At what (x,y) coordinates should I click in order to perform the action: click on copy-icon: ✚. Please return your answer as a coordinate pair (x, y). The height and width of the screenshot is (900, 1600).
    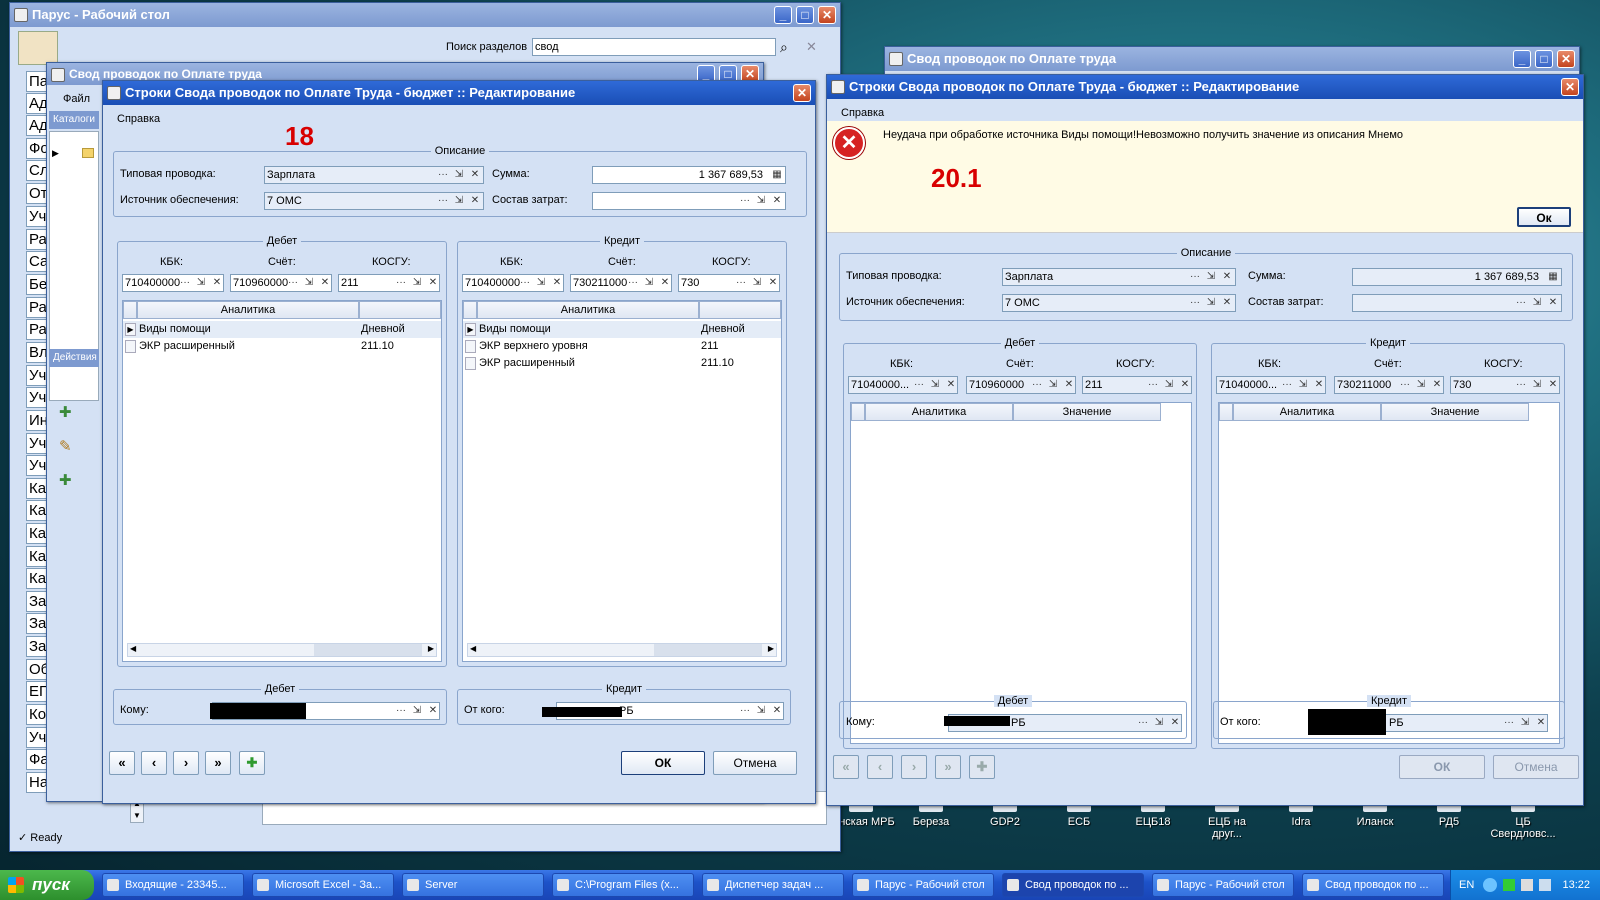
    Looking at the image, I should click on (65, 480).